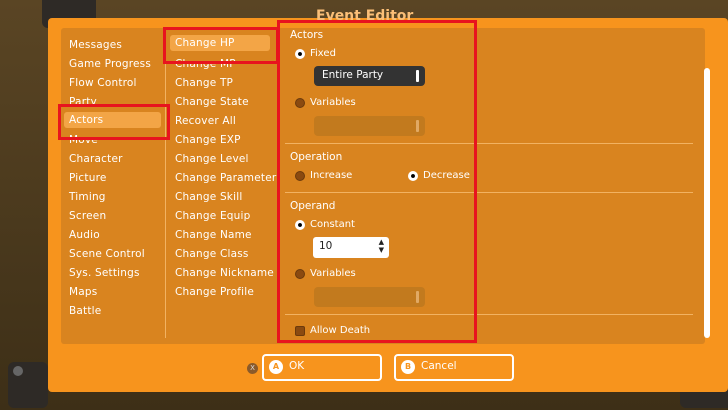 This screenshot has width=728, height=410. I want to click on menu-item-character: Character, so click(96, 159).